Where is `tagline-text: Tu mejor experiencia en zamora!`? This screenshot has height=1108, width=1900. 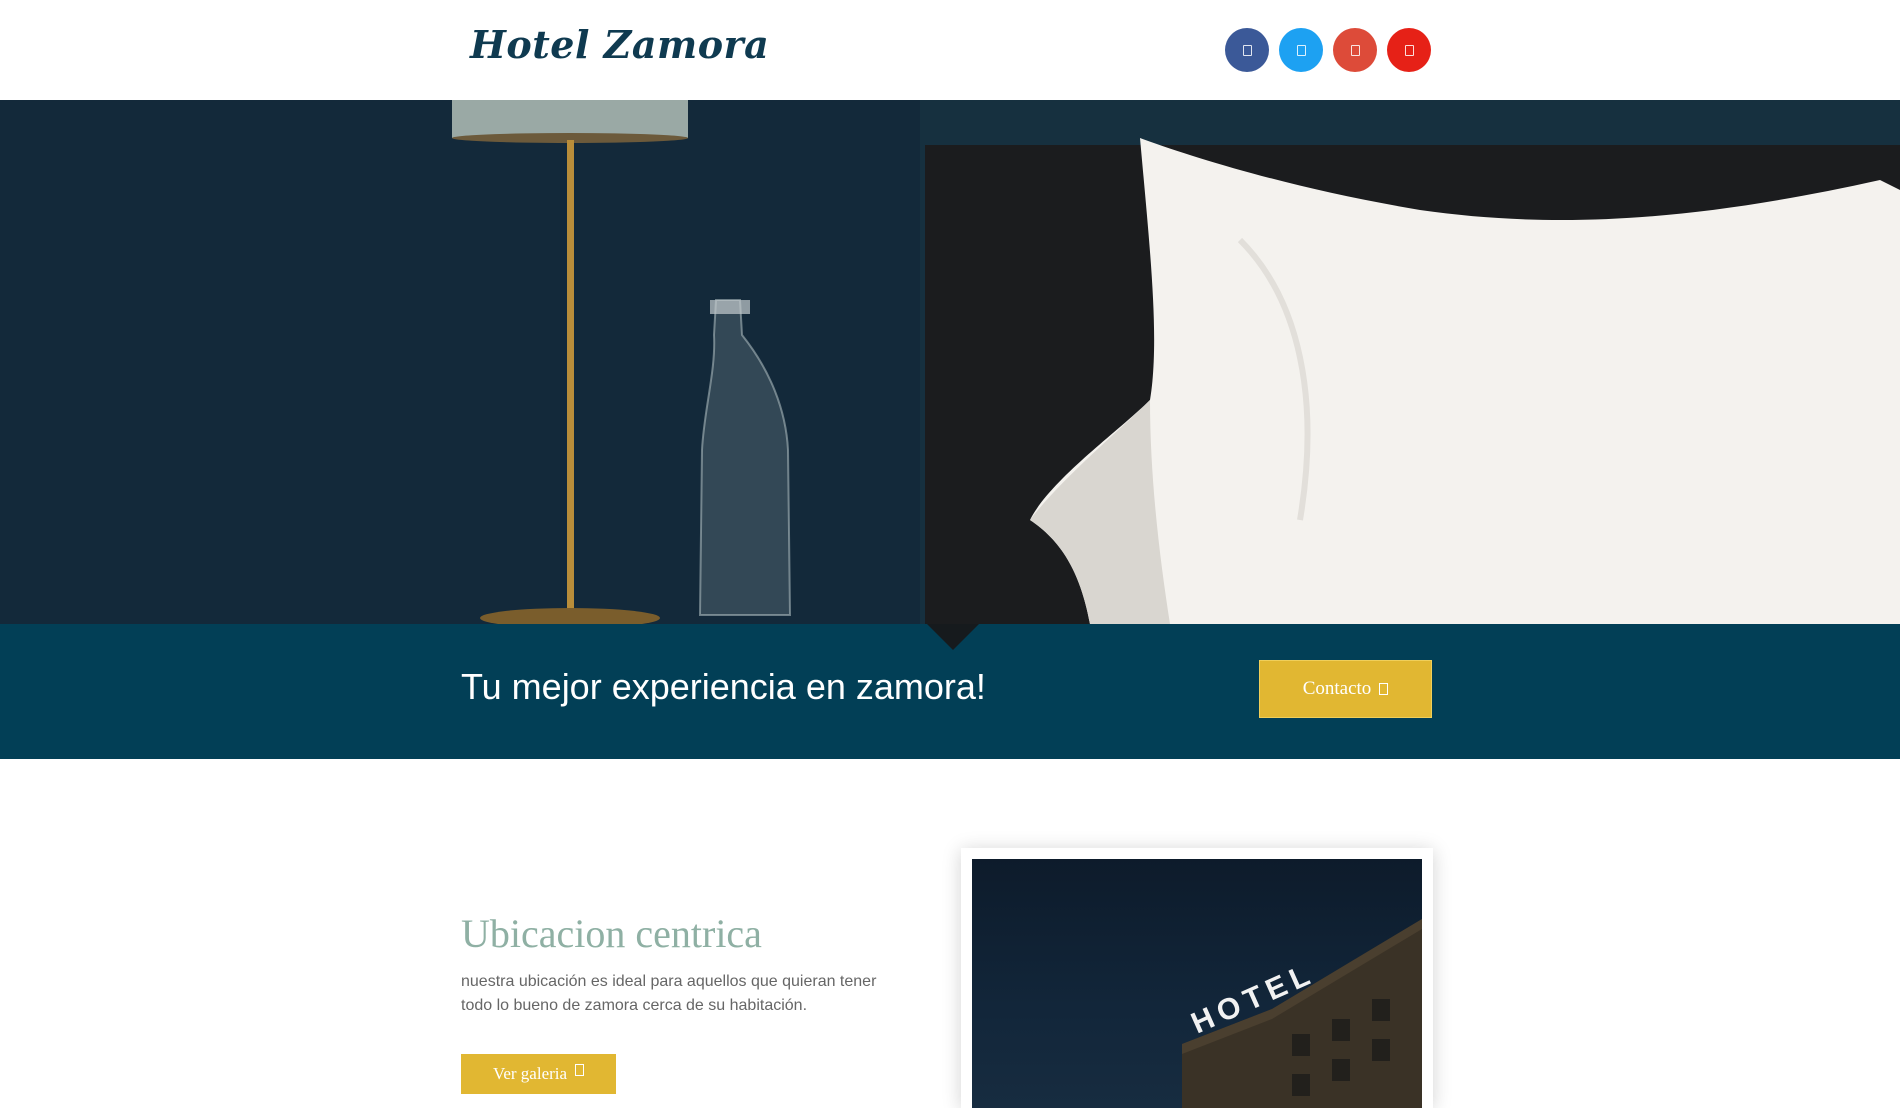 tagline-text: Tu mejor experiencia en zamora! is located at coordinates (723, 686).